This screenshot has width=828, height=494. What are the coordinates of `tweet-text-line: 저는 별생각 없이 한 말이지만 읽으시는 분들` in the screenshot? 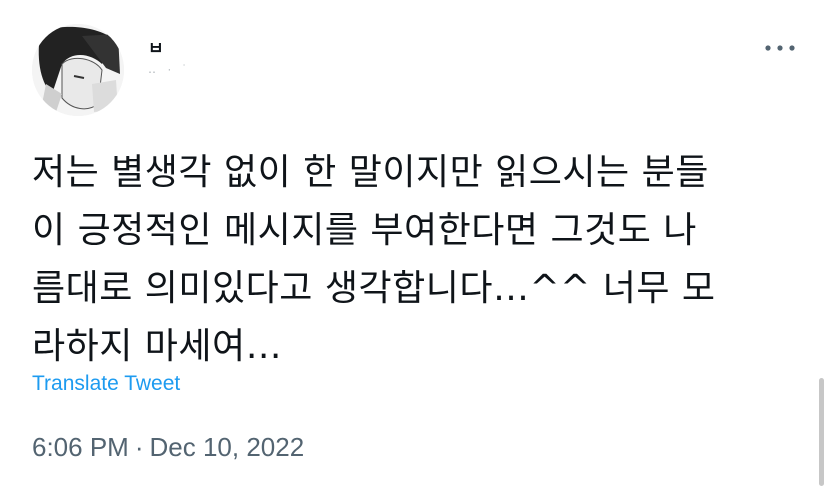 It's located at (370, 172).